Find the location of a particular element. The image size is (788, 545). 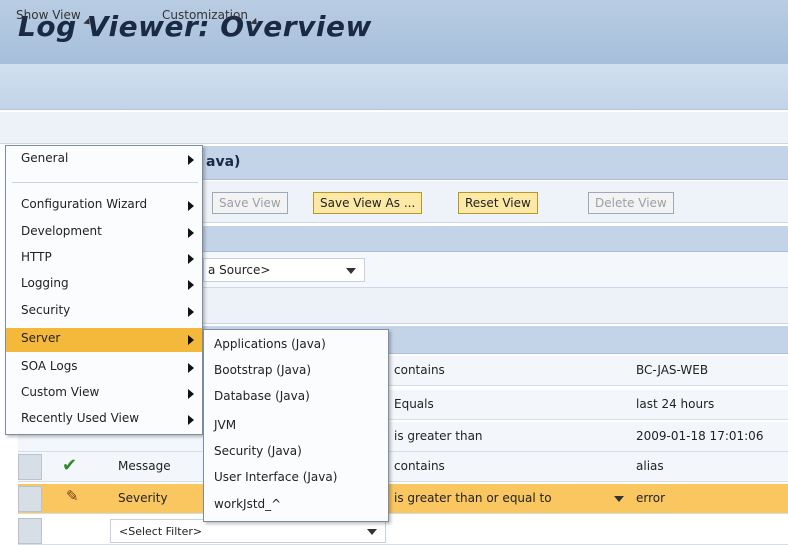

filter-operator: is greater than or equal to is located at coordinates (473, 498).